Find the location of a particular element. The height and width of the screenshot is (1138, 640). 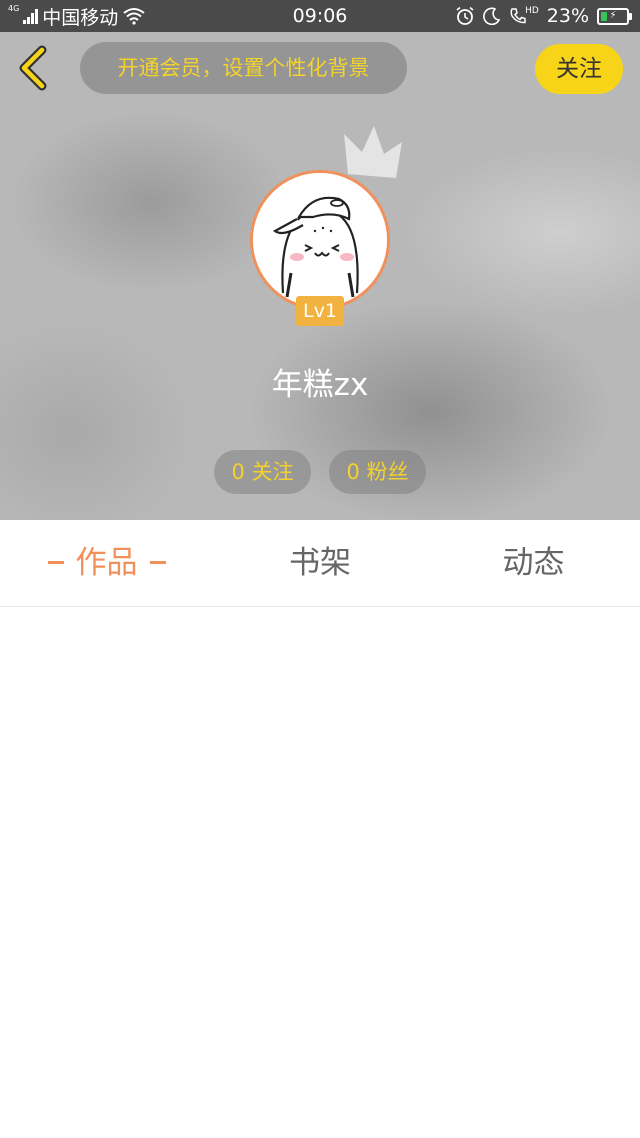

avatar-image is located at coordinates (320, 240).